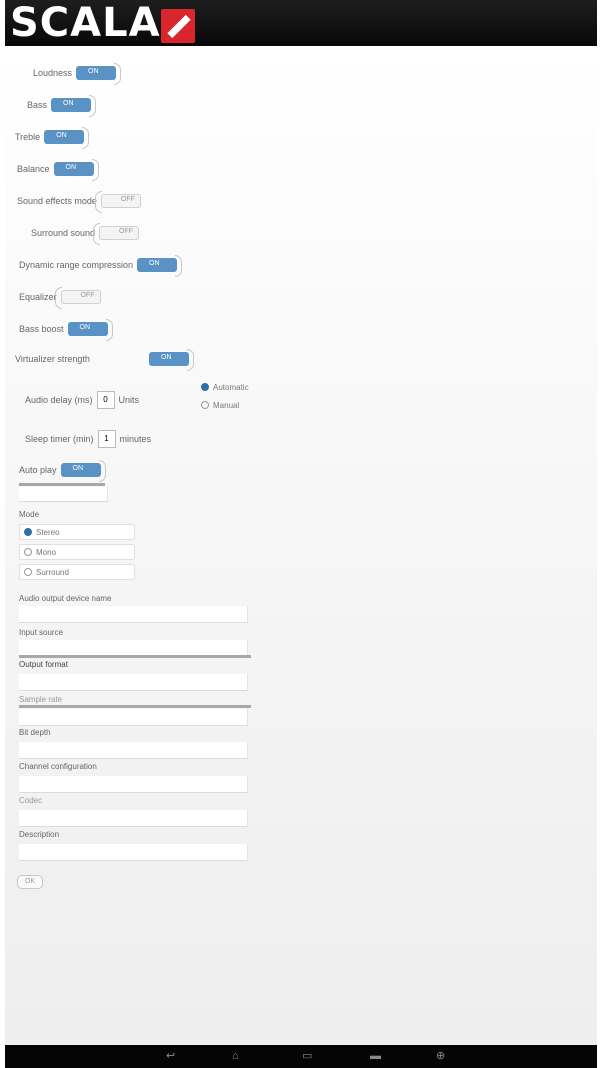 The image size is (600, 1068). Describe the element at coordinates (52, 359) in the screenshot. I see `toggle-label: Virtualizer strength` at that location.